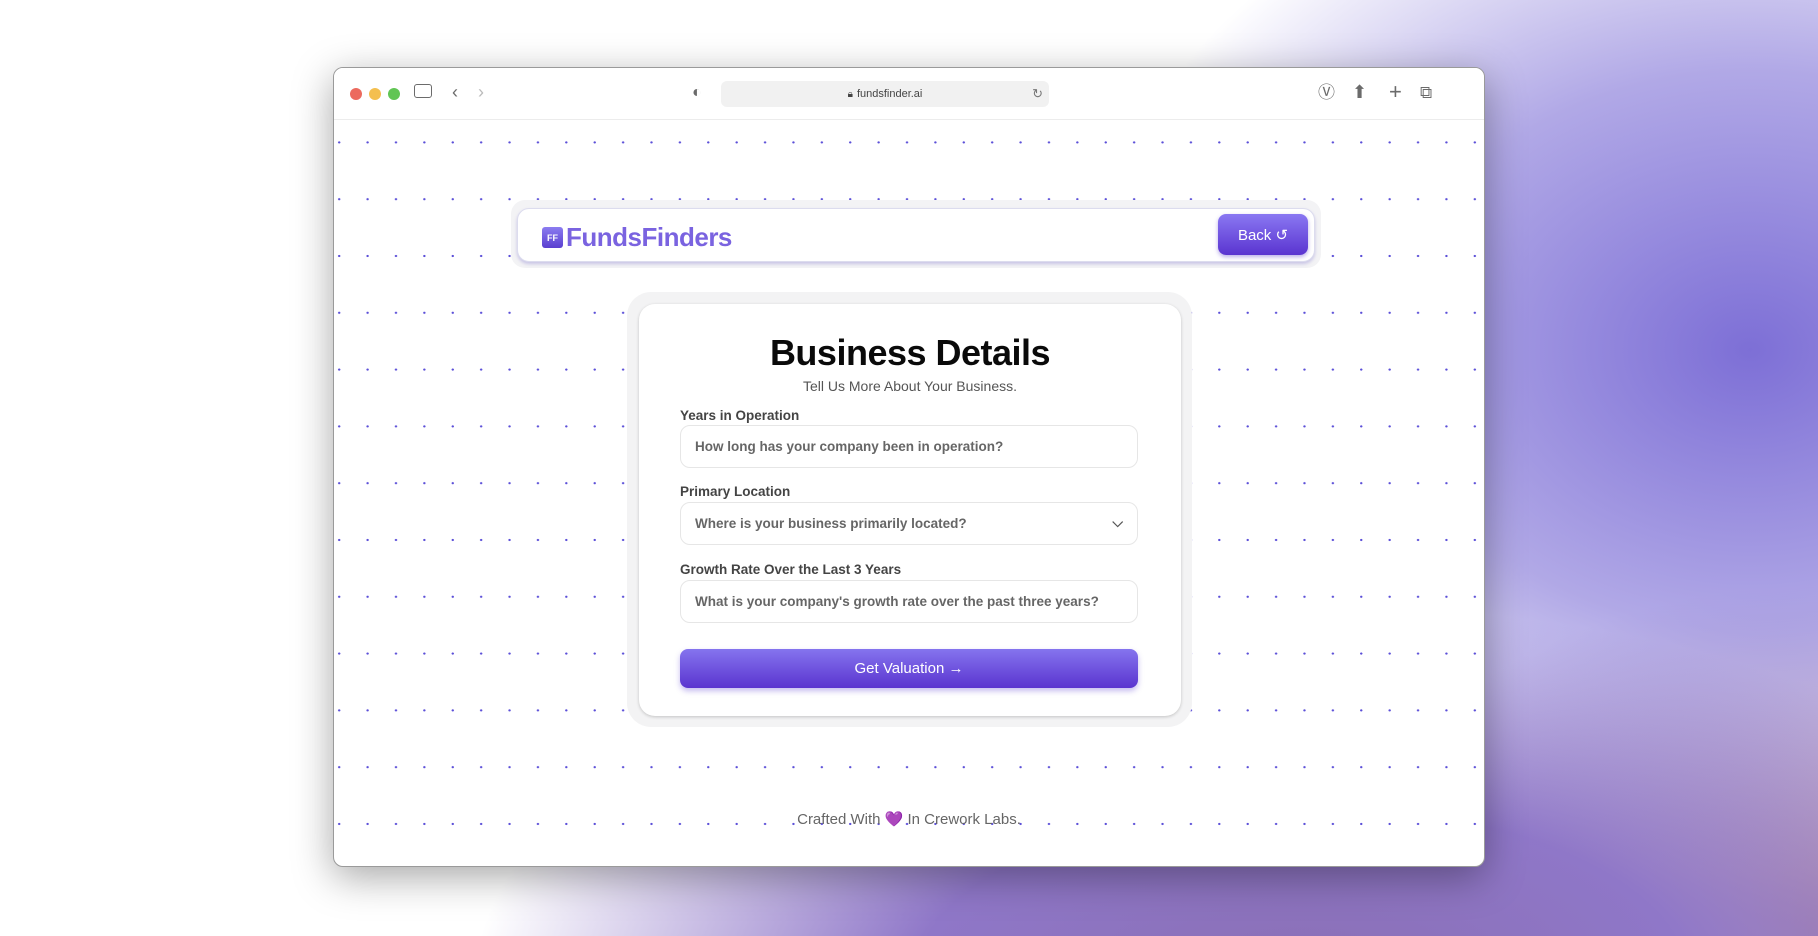 The height and width of the screenshot is (936, 1818). Describe the element at coordinates (850, 94) in the screenshot. I see `lock-icon: 🔒︎` at that location.